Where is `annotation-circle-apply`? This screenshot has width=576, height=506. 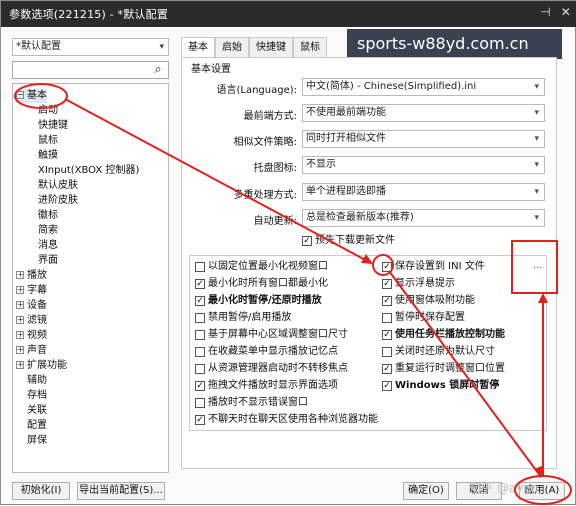 annotation-circle-apply is located at coordinates (543, 490).